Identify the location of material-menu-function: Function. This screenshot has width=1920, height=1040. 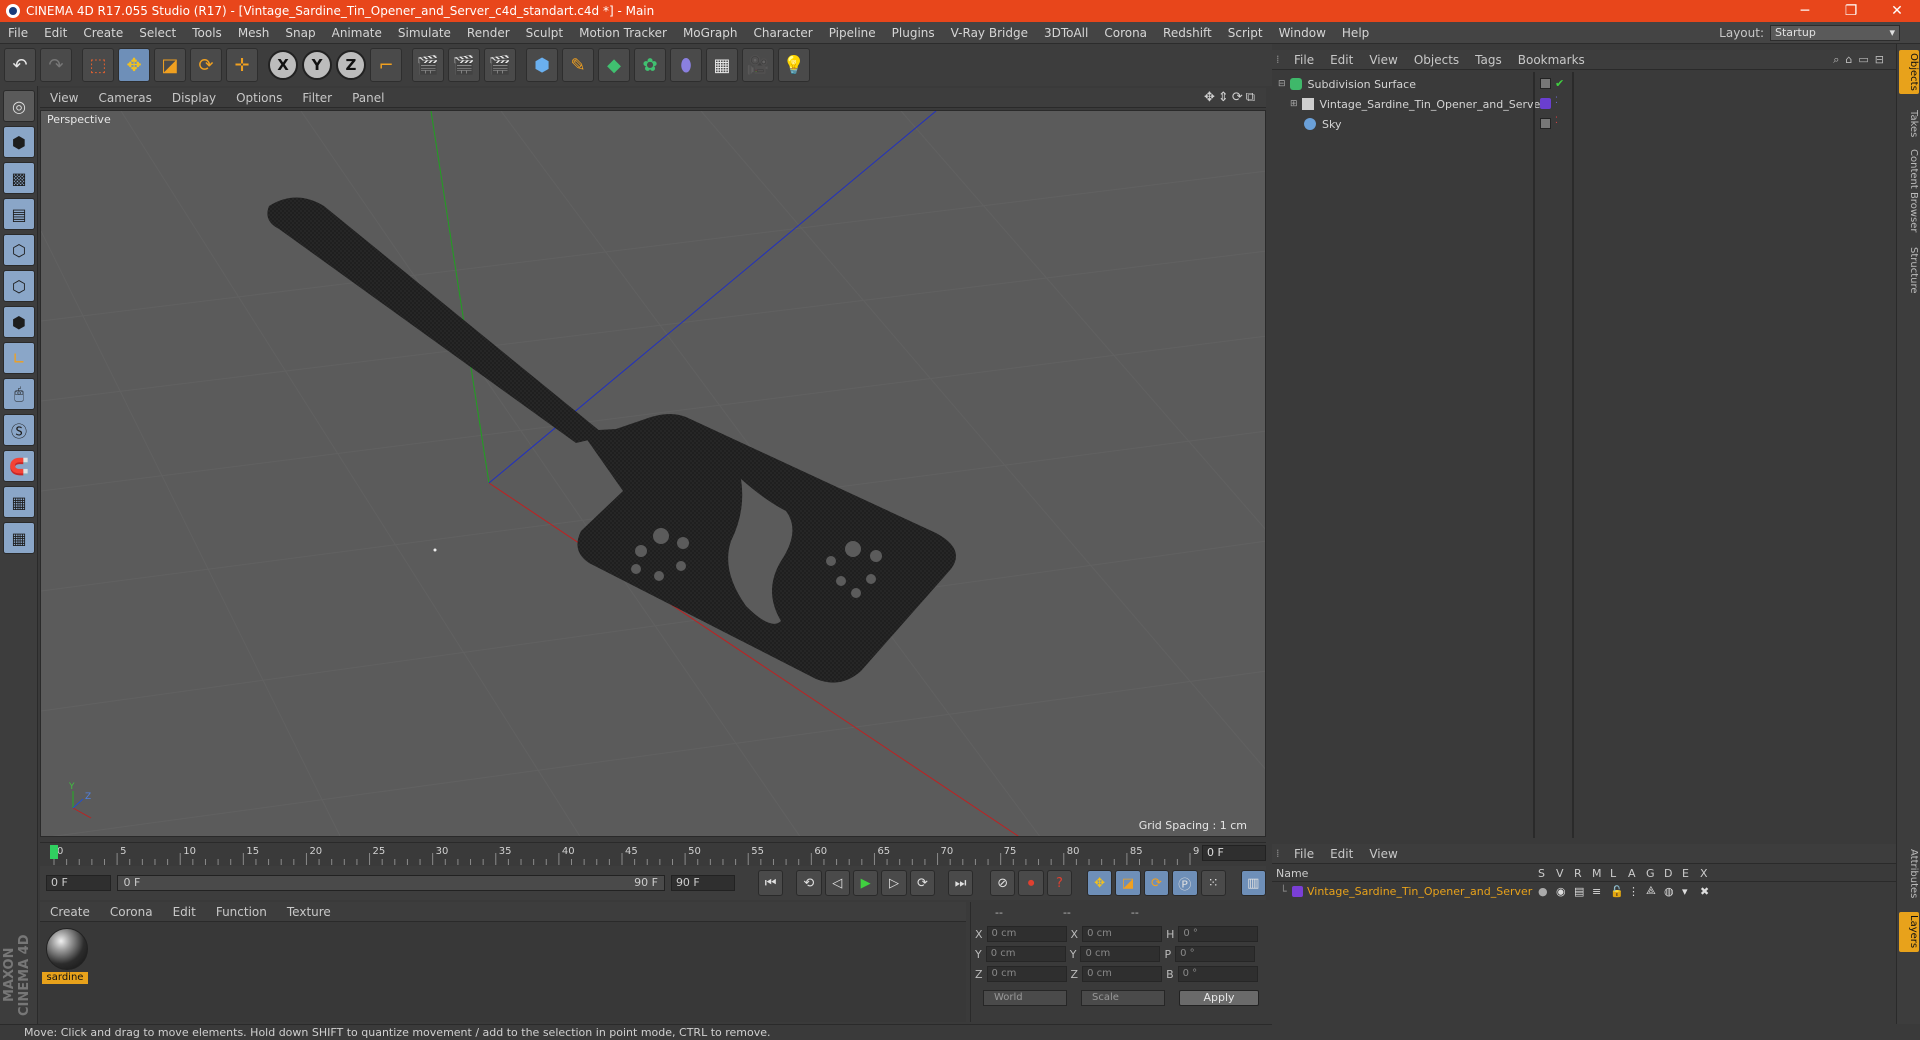
(241, 912).